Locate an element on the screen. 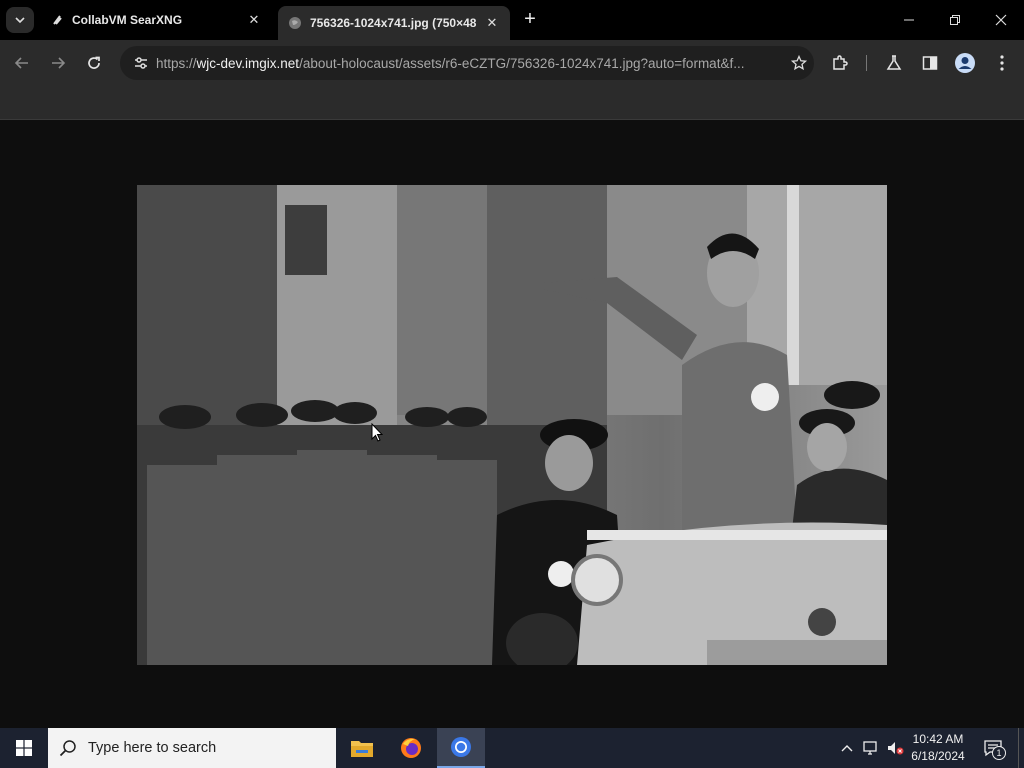  windows-logo-icon is located at coordinates (24, 748).